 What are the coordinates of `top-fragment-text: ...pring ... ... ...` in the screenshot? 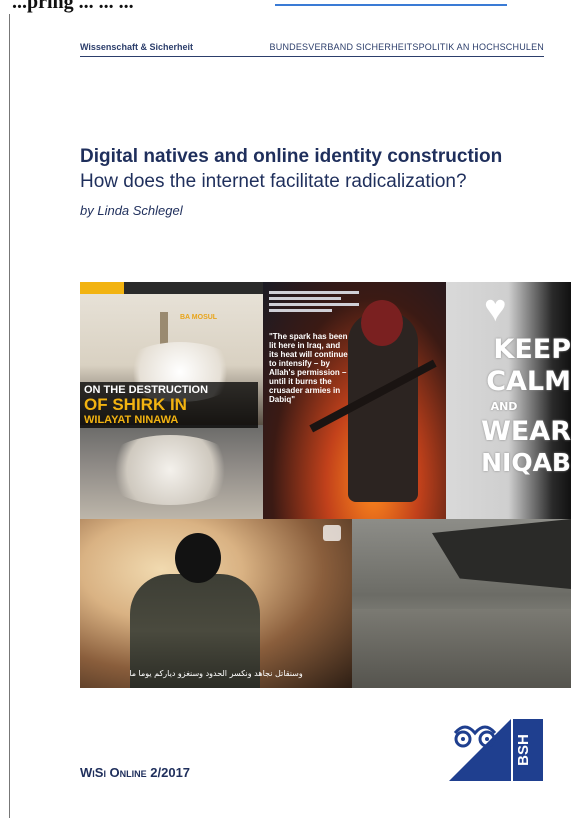 It's located at (73, 6).